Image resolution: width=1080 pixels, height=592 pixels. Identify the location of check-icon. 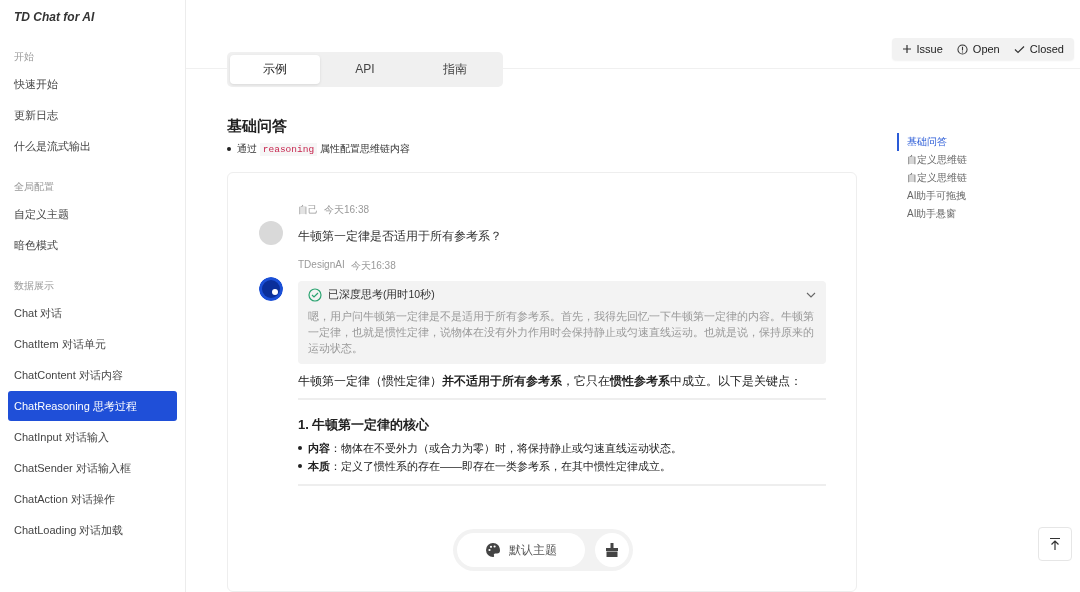
(1019, 49).